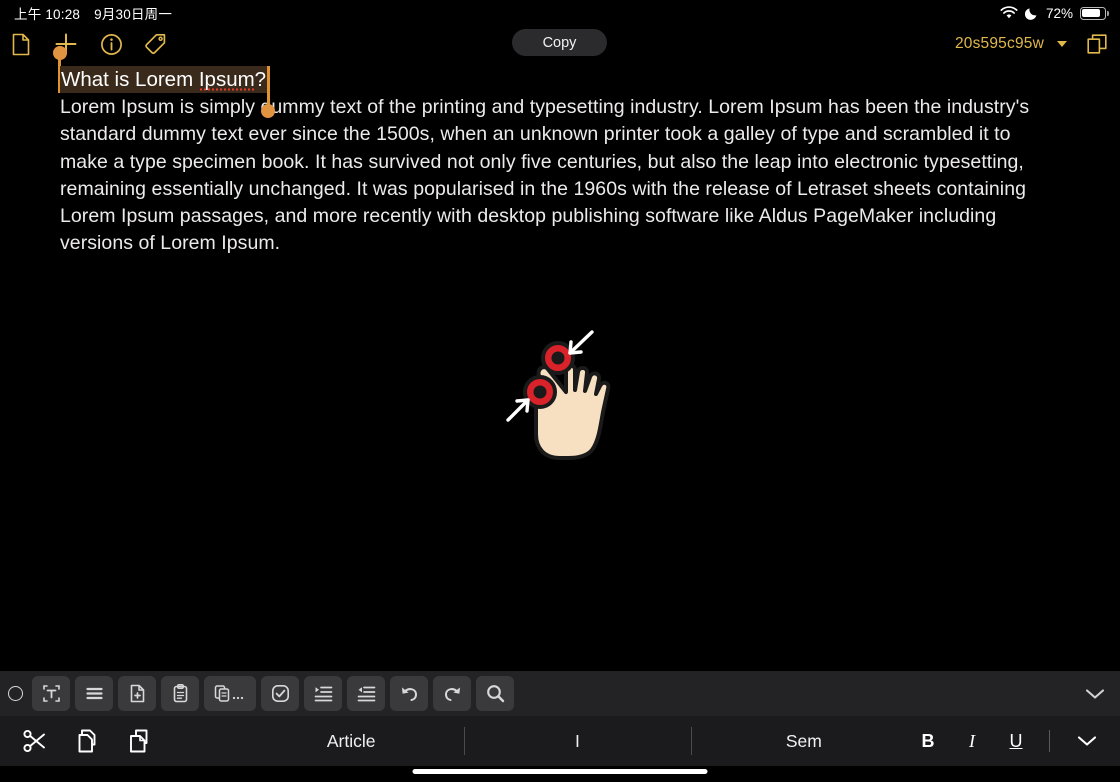  What do you see at coordinates (565, 391) in the screenshot?
I see `pinch-in-gesture-icon` at bounding box center [565, 391].